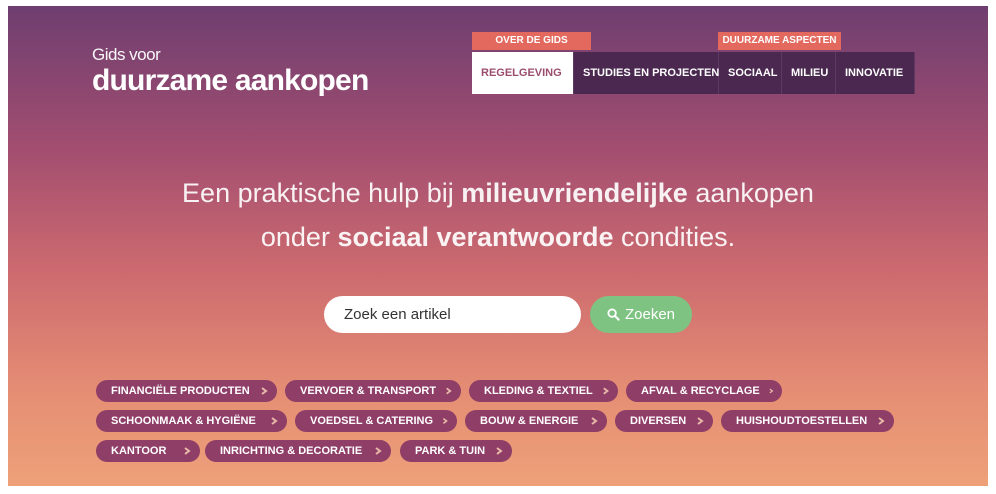 Image resolution: width=996 pixels, height=494 pixels. Describe the element at coordinates (180, 391) in the screenshot. I see `category-label: FINANCIËLE PRODUCTEN` at that location.